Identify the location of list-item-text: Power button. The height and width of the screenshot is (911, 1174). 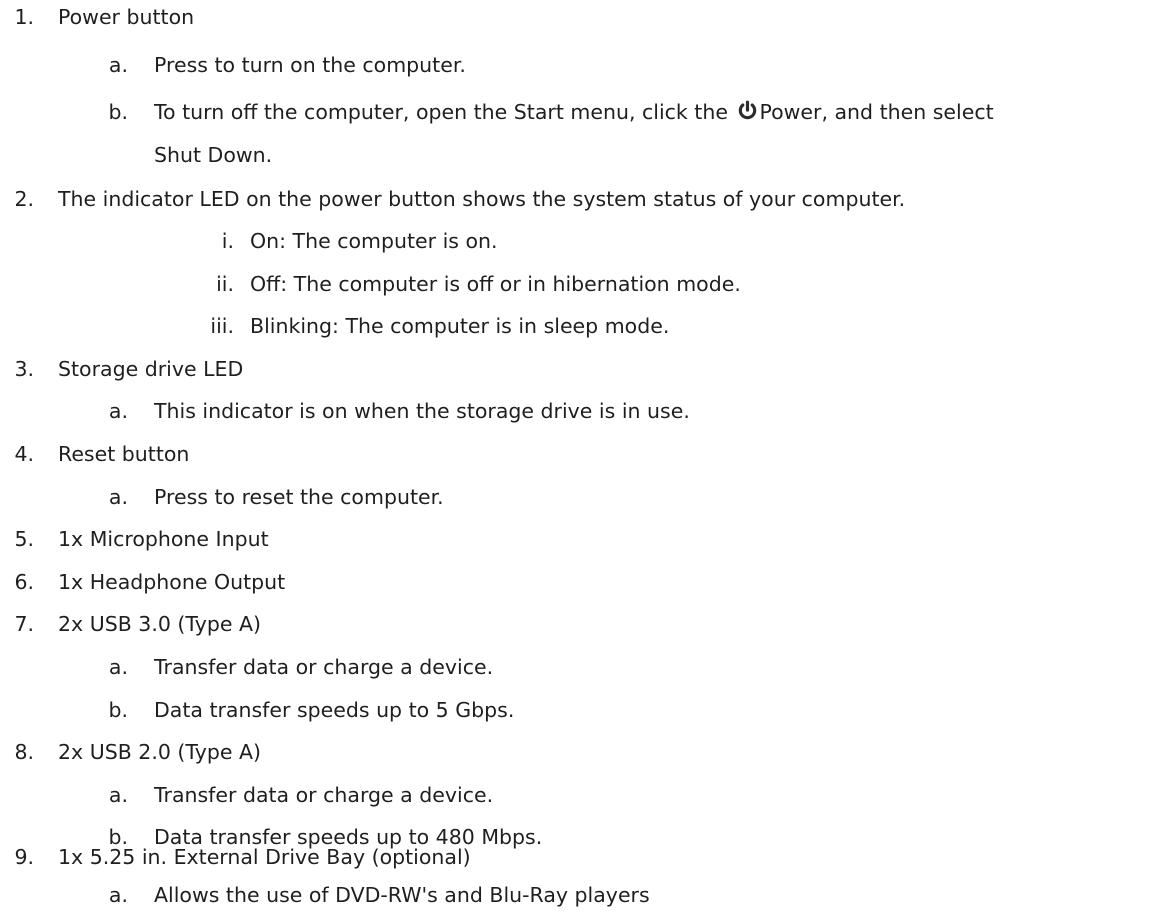
(126, 17).